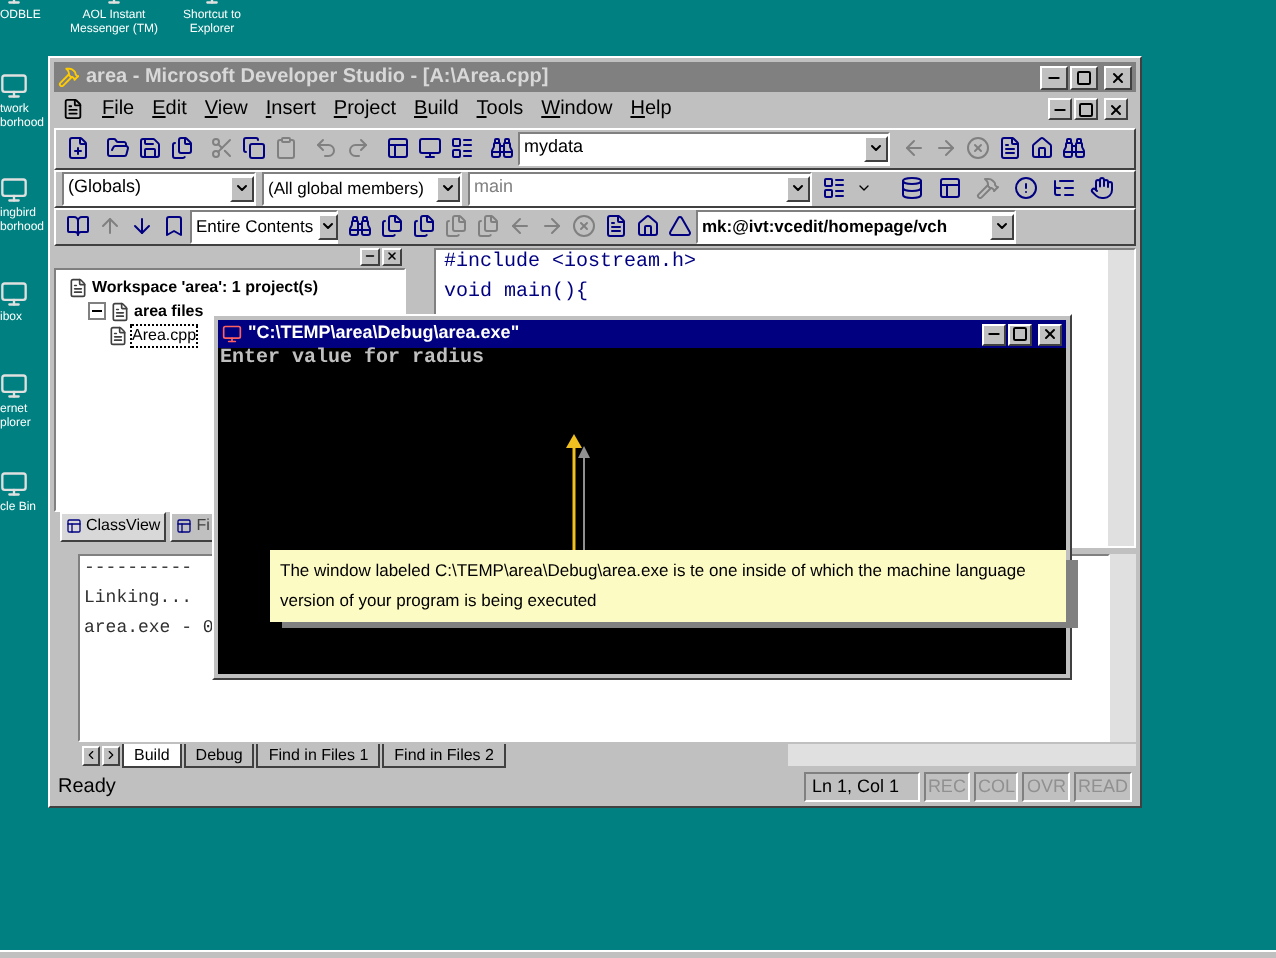 Image resolution: width=1276 pixels, height=958 pixels. What do you see at coordinates (219, 755) in the screenshot?
I see `output-tab: Debug` at bounding box center [219, 755].